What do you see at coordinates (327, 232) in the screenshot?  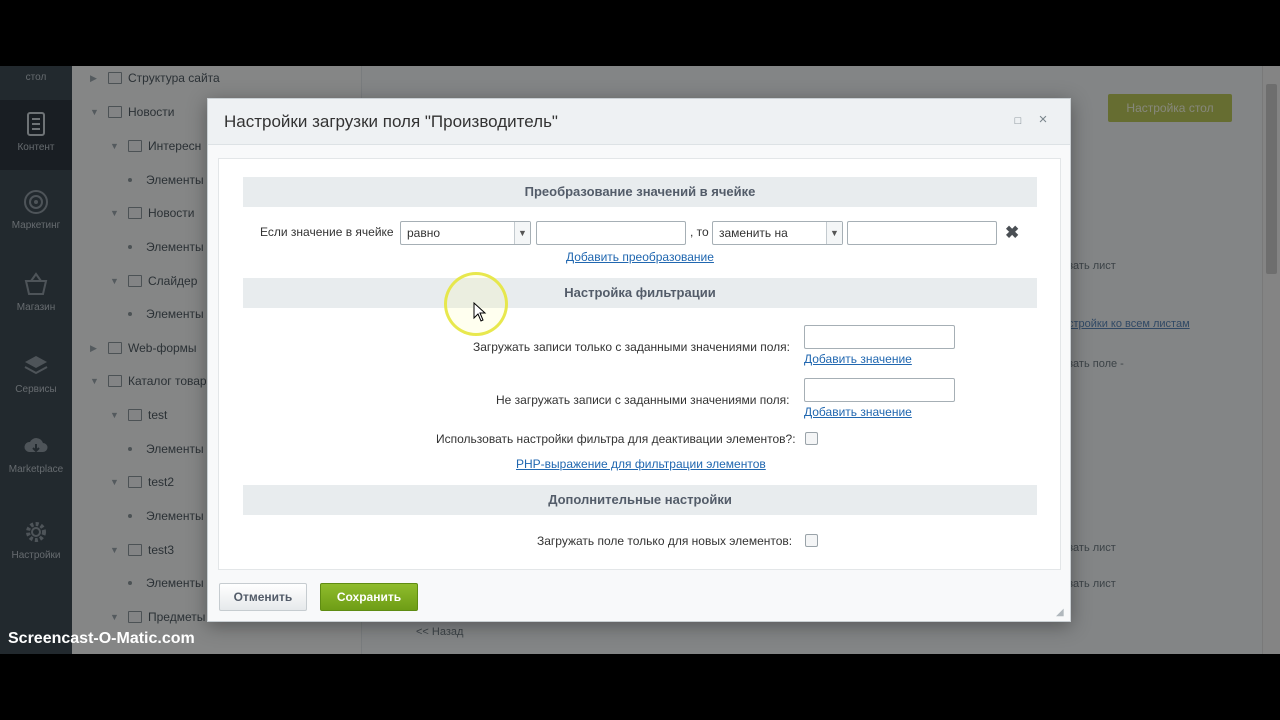 I see `if-value-label: Если значение в ячейке` at bounding box center [327, 232].